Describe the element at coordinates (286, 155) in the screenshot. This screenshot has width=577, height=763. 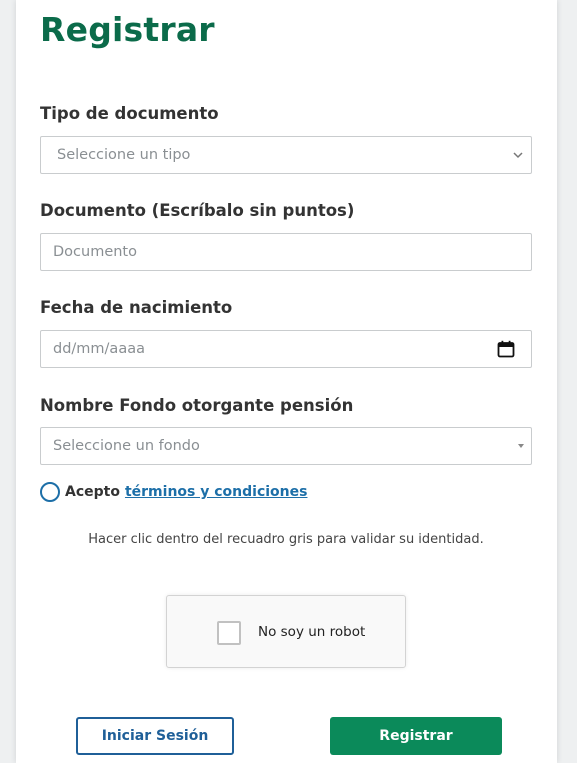
I see `doc-type-select: Seleccione un tipo` at that location.